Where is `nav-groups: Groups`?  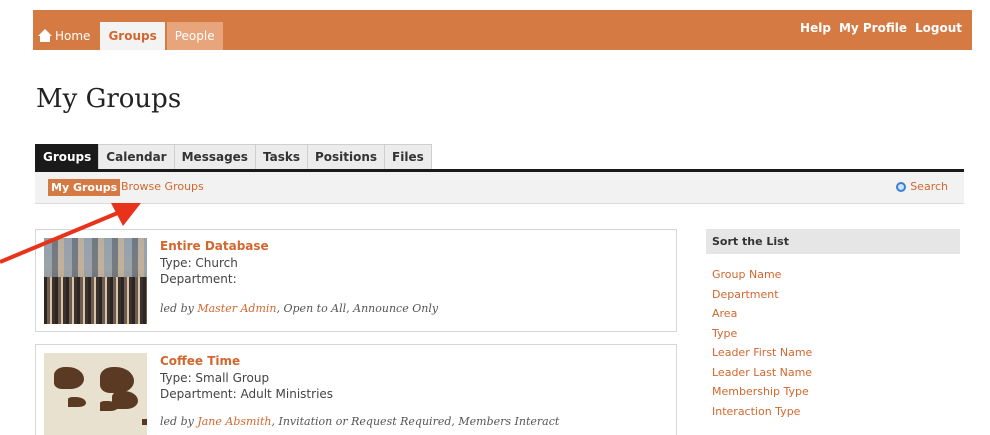 nav-groups: Groups is located at coordinates (132, 36).